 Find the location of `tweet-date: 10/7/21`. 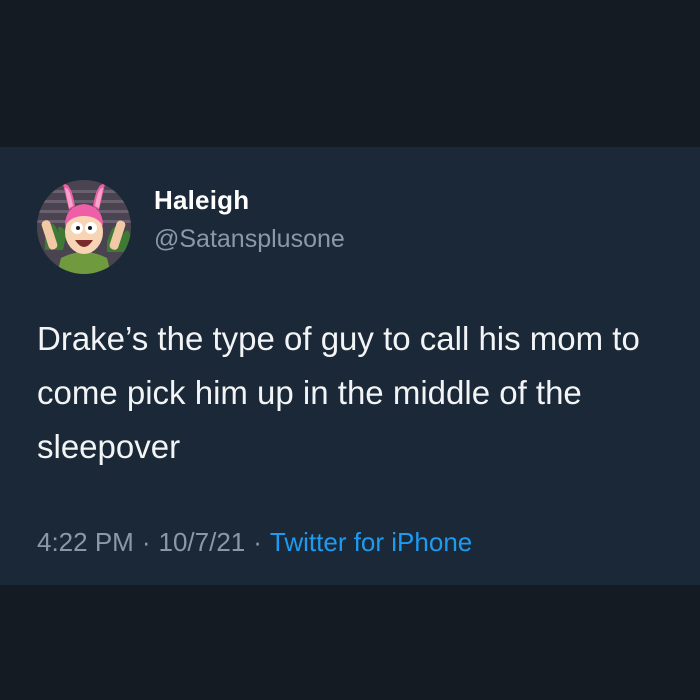

tweet-date: 10/7/21 is located at coordinates (202, 542).